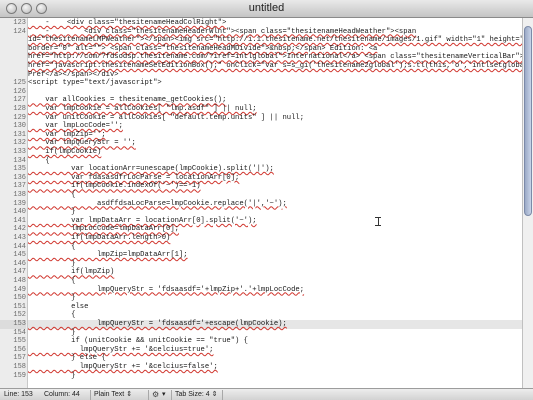 The width and height of the screenshot is (533, 400). Describe the element at coordinates (19, 203) in the screenshot. I see `line-number: 139` at that location.